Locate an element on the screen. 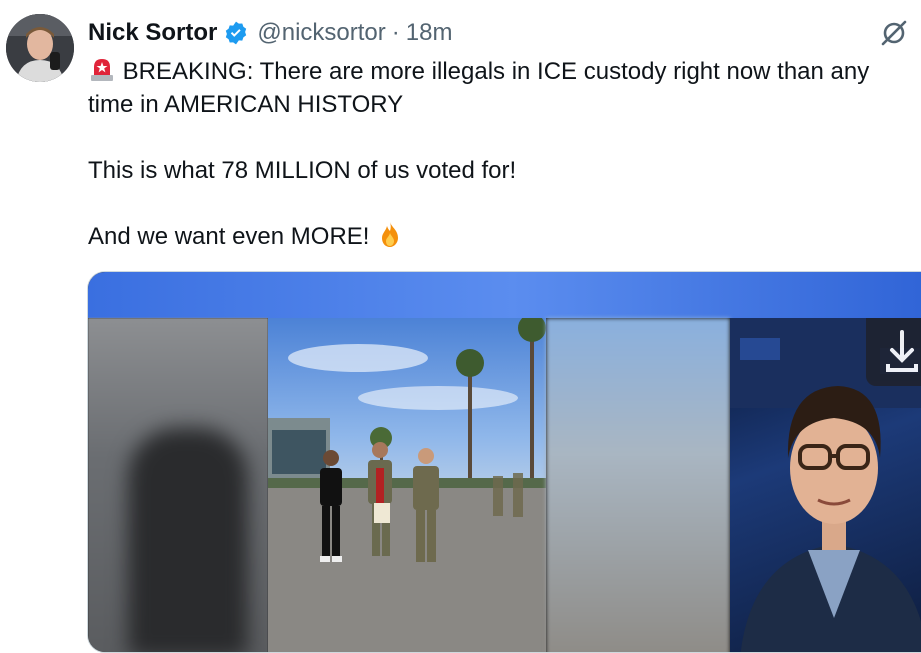 The width and height of the screenshot is (921, 653). fire-emoji is located at coordinates (390, 234).